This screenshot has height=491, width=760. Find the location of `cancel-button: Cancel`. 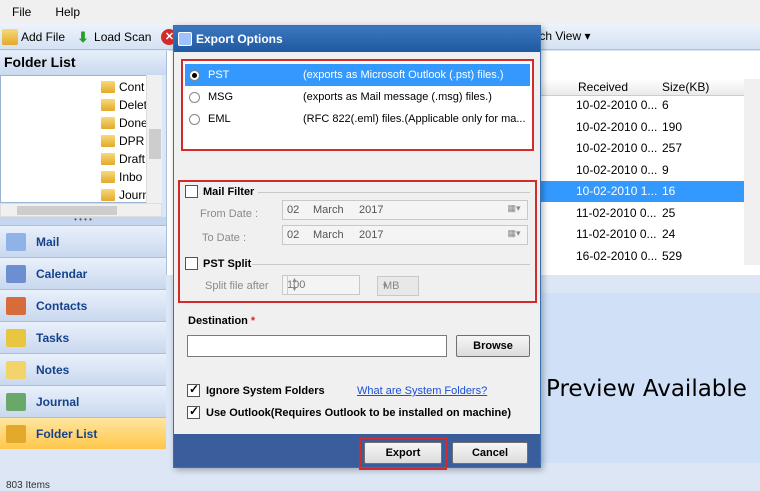

cancel-button: Cancel is located at coordinates (490, 453).